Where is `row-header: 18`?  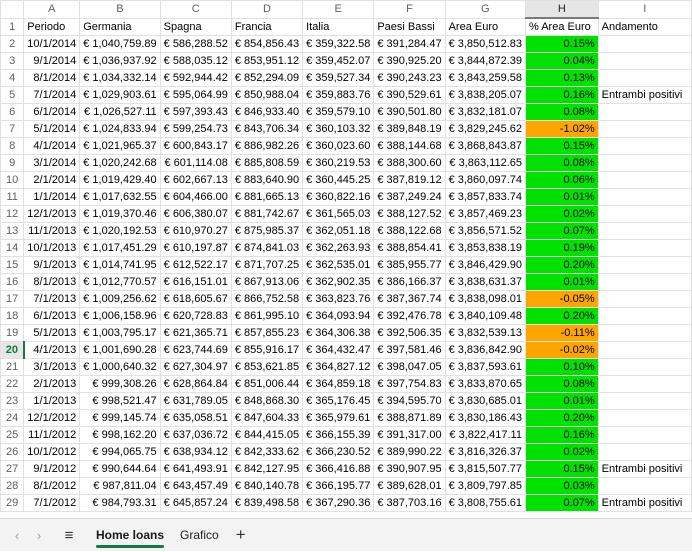 row-header: 18 is located at coordinates (12, 316).